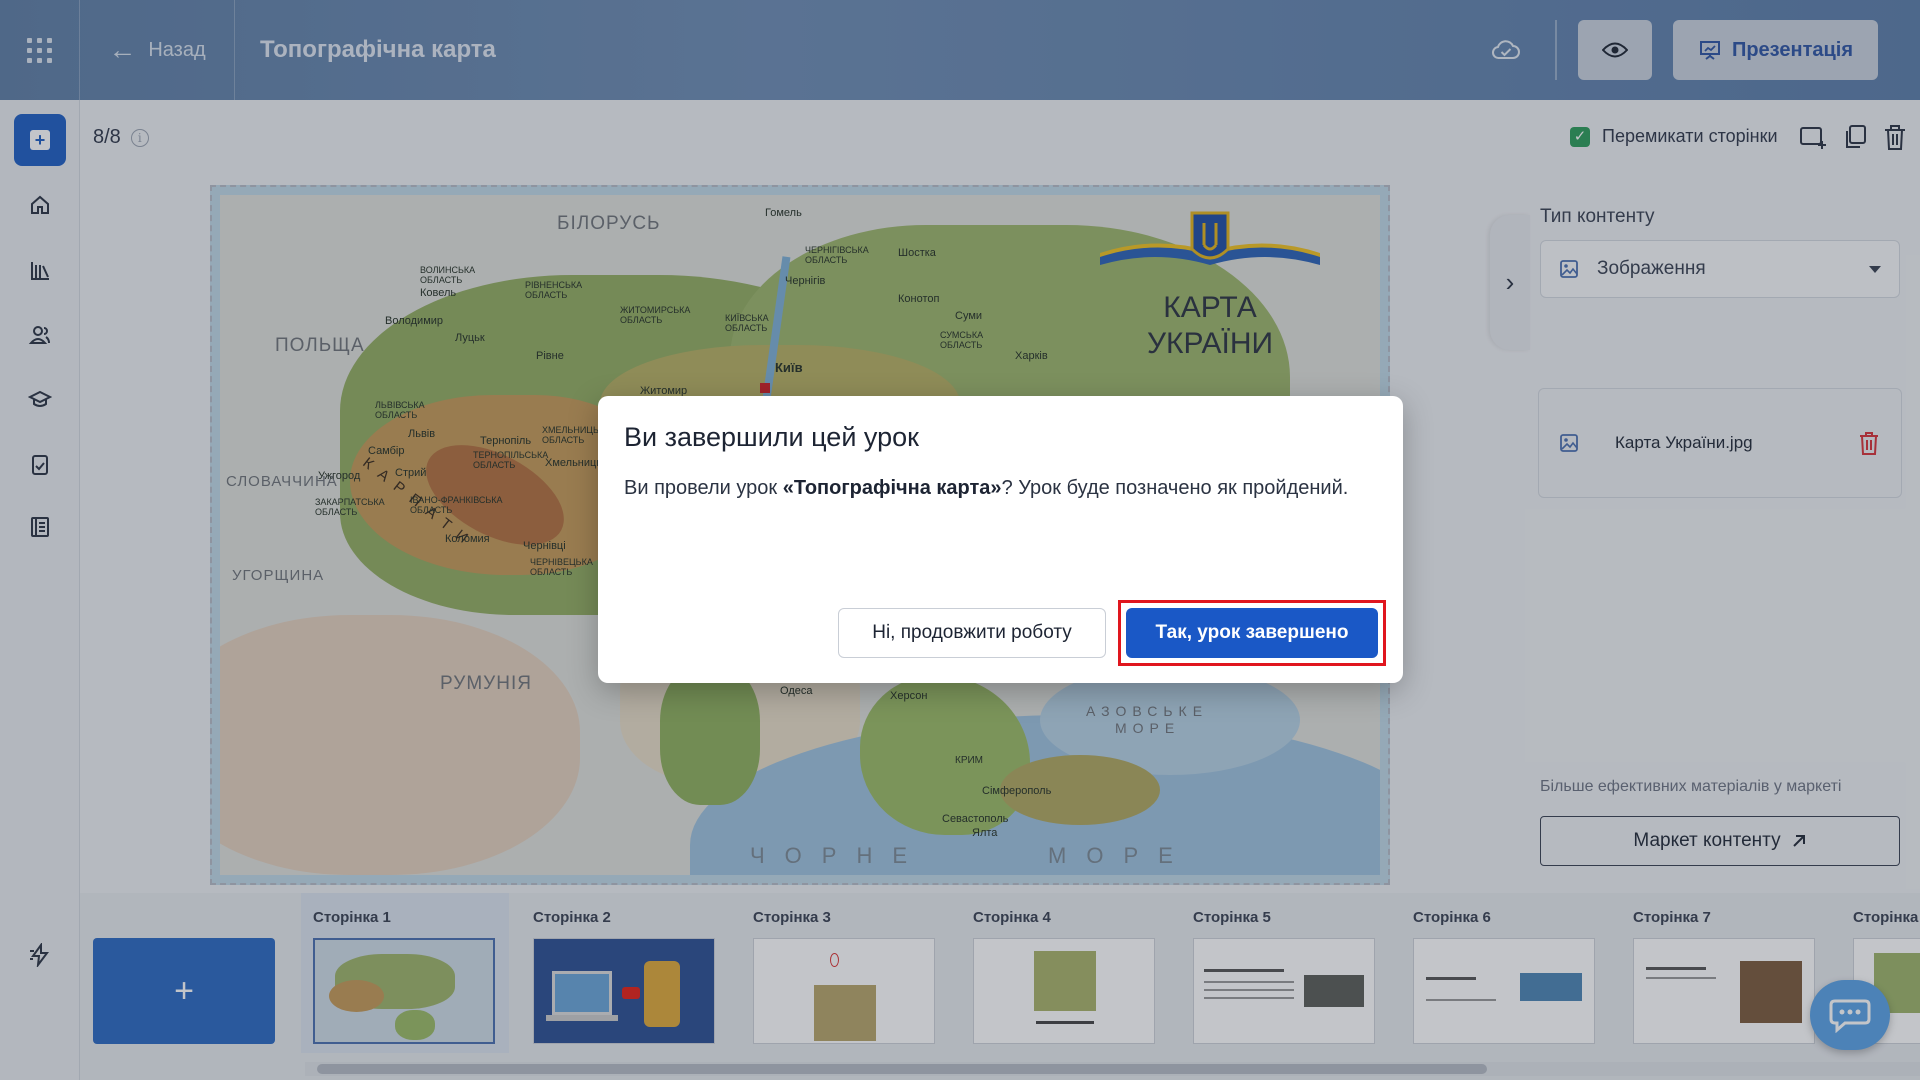 This screenshot has height=1080, width=1920. What do you see at coordinates (1252, 633) in the screenshot?
I see `confirm-lesson-complete-button: Так, урок завершено` at bounding box center [1252, 633].